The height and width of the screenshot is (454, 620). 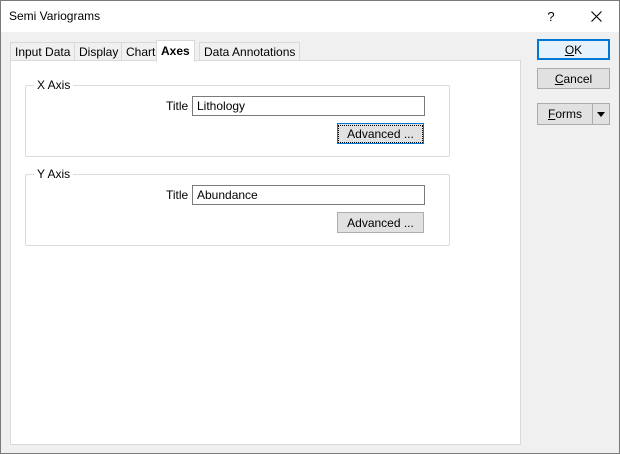 I want to click on tab-display: Display, so click(x=99, y=51).